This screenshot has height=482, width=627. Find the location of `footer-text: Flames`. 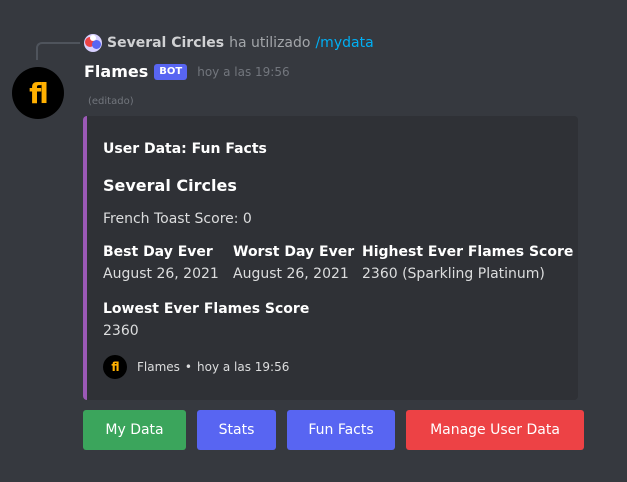

footer-text: Flames is located at coordinates (158, 367).